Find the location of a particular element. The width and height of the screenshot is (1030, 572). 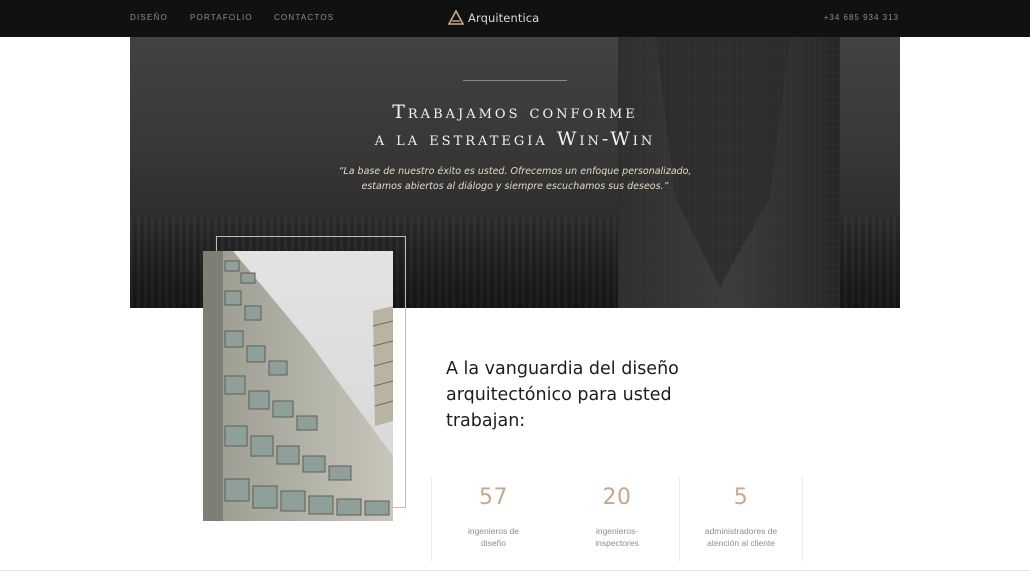

stat-inspector-engineers: 20 ingenieros- inspectores is located at coordinates (617, 519).